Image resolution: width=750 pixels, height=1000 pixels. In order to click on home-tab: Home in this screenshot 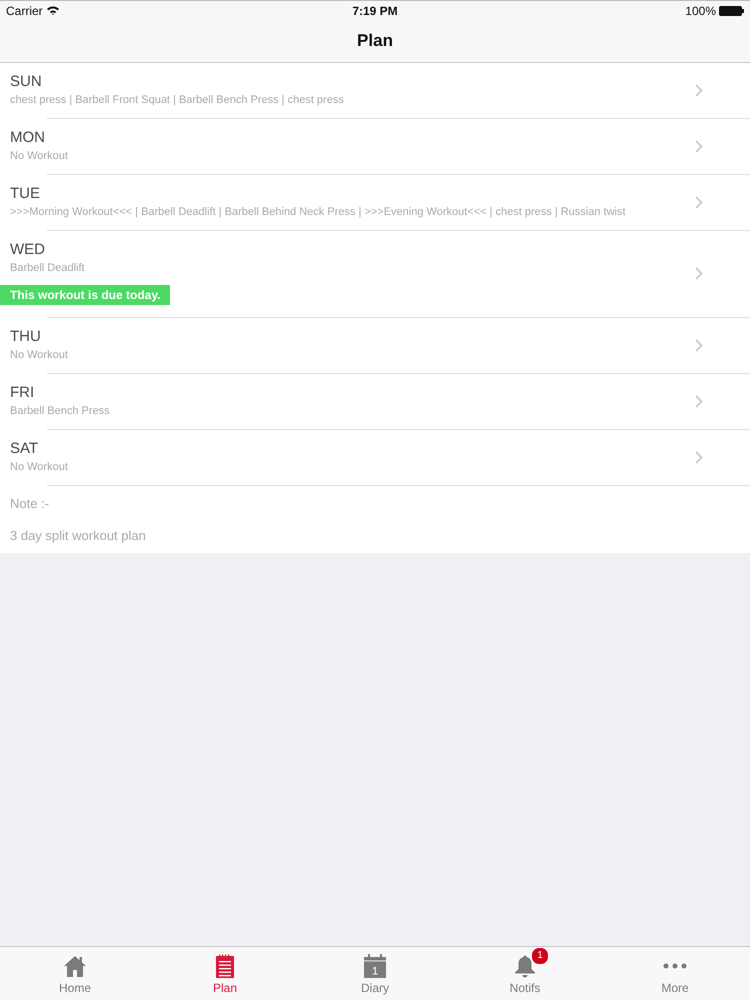, I will do `click(75, 973)`.